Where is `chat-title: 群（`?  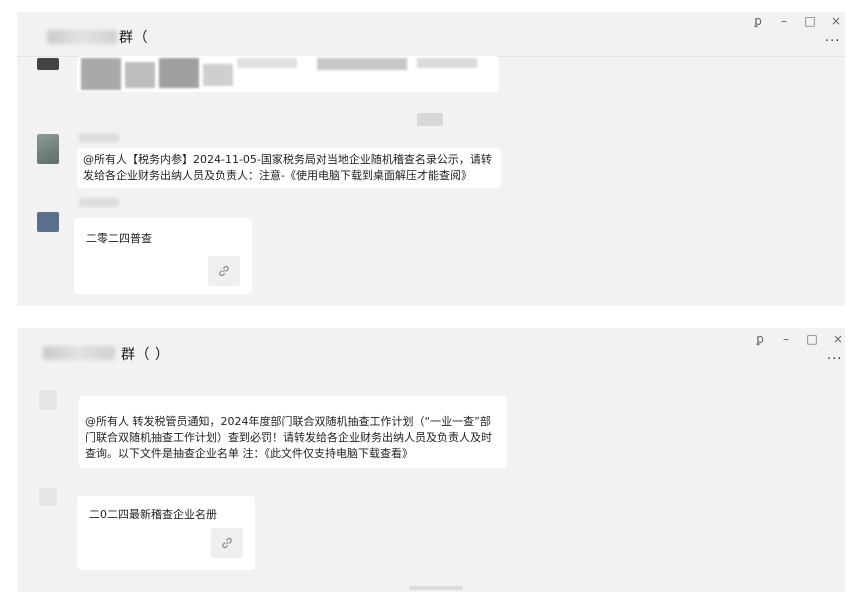
chat-title: 群（ is located at coordinates (133, 38).